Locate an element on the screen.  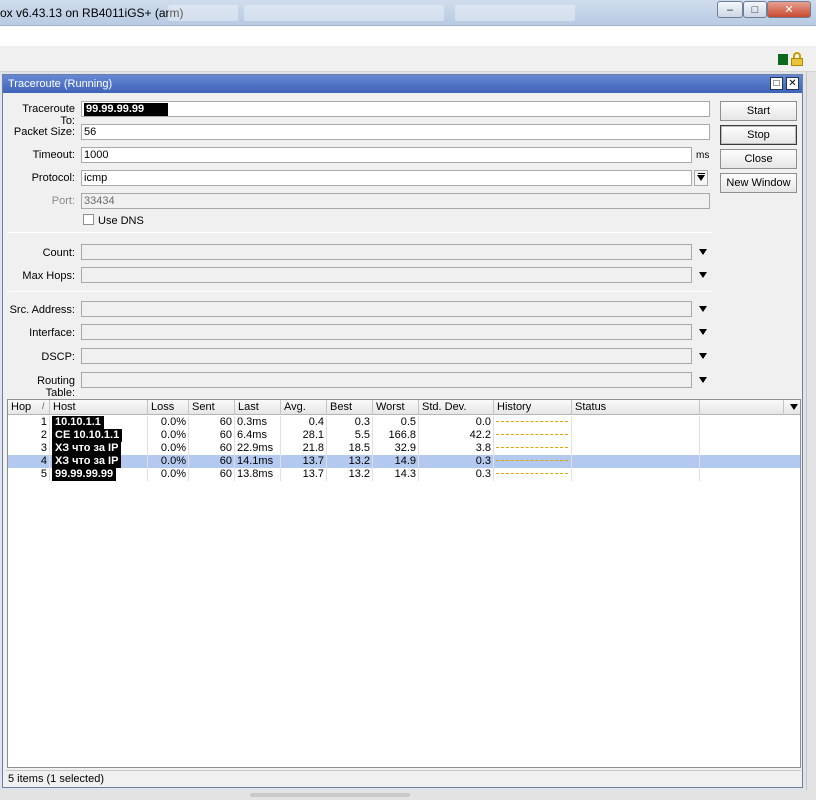
timeout-label: Timeout: is located at coordinates (53, 155).